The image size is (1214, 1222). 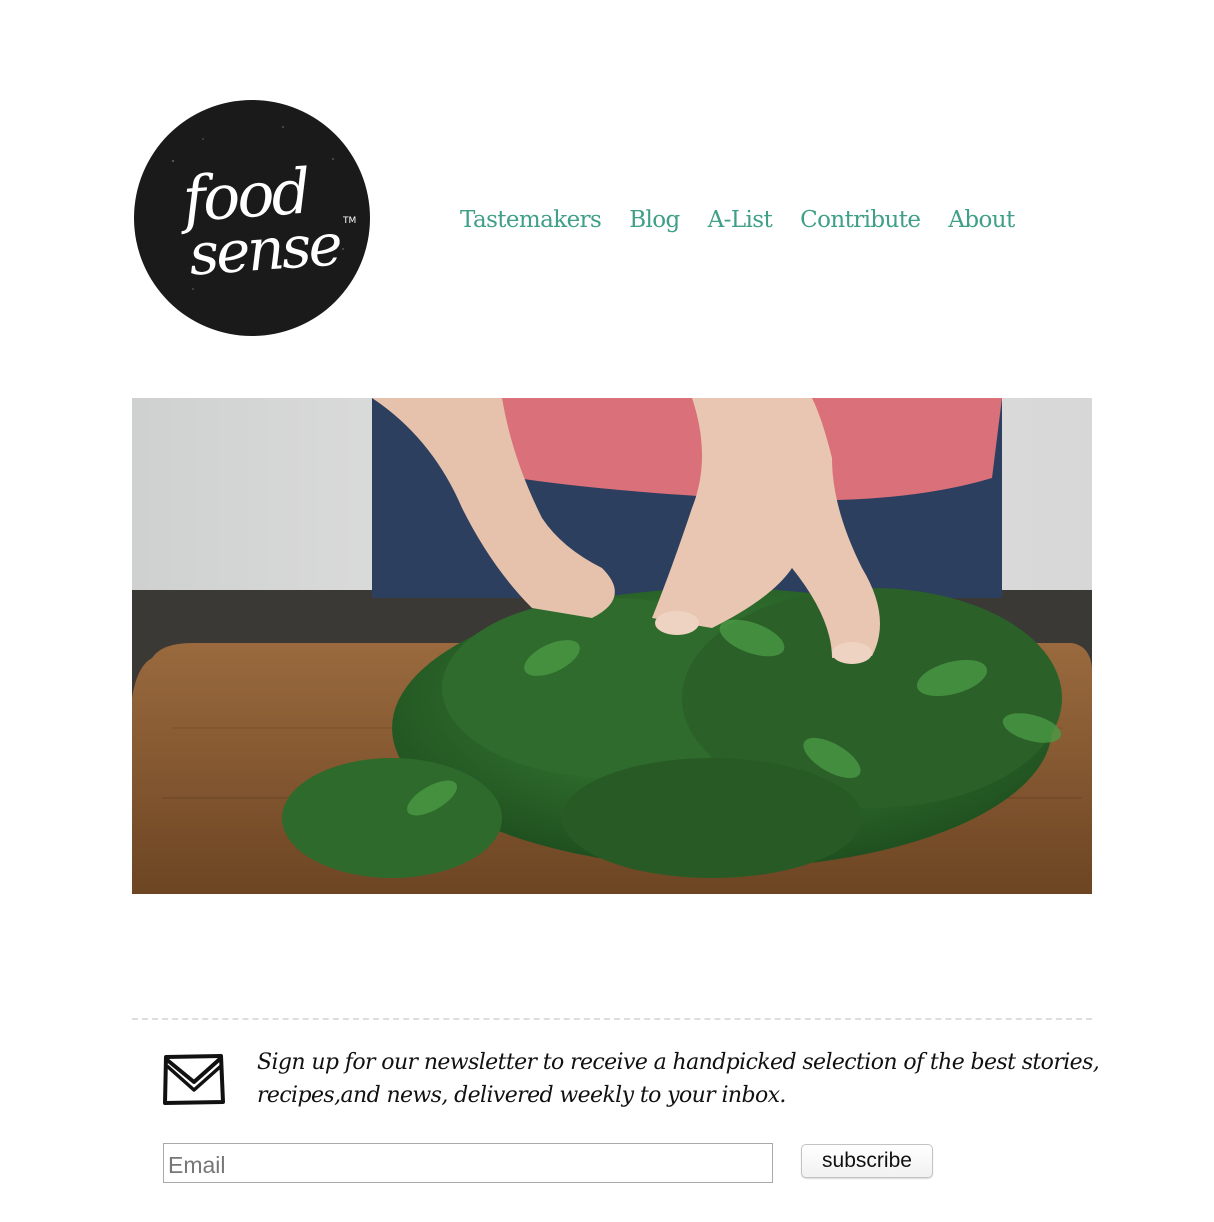 I want to click on nav-item-contribute: Contribute, so click(x=860, y=220).